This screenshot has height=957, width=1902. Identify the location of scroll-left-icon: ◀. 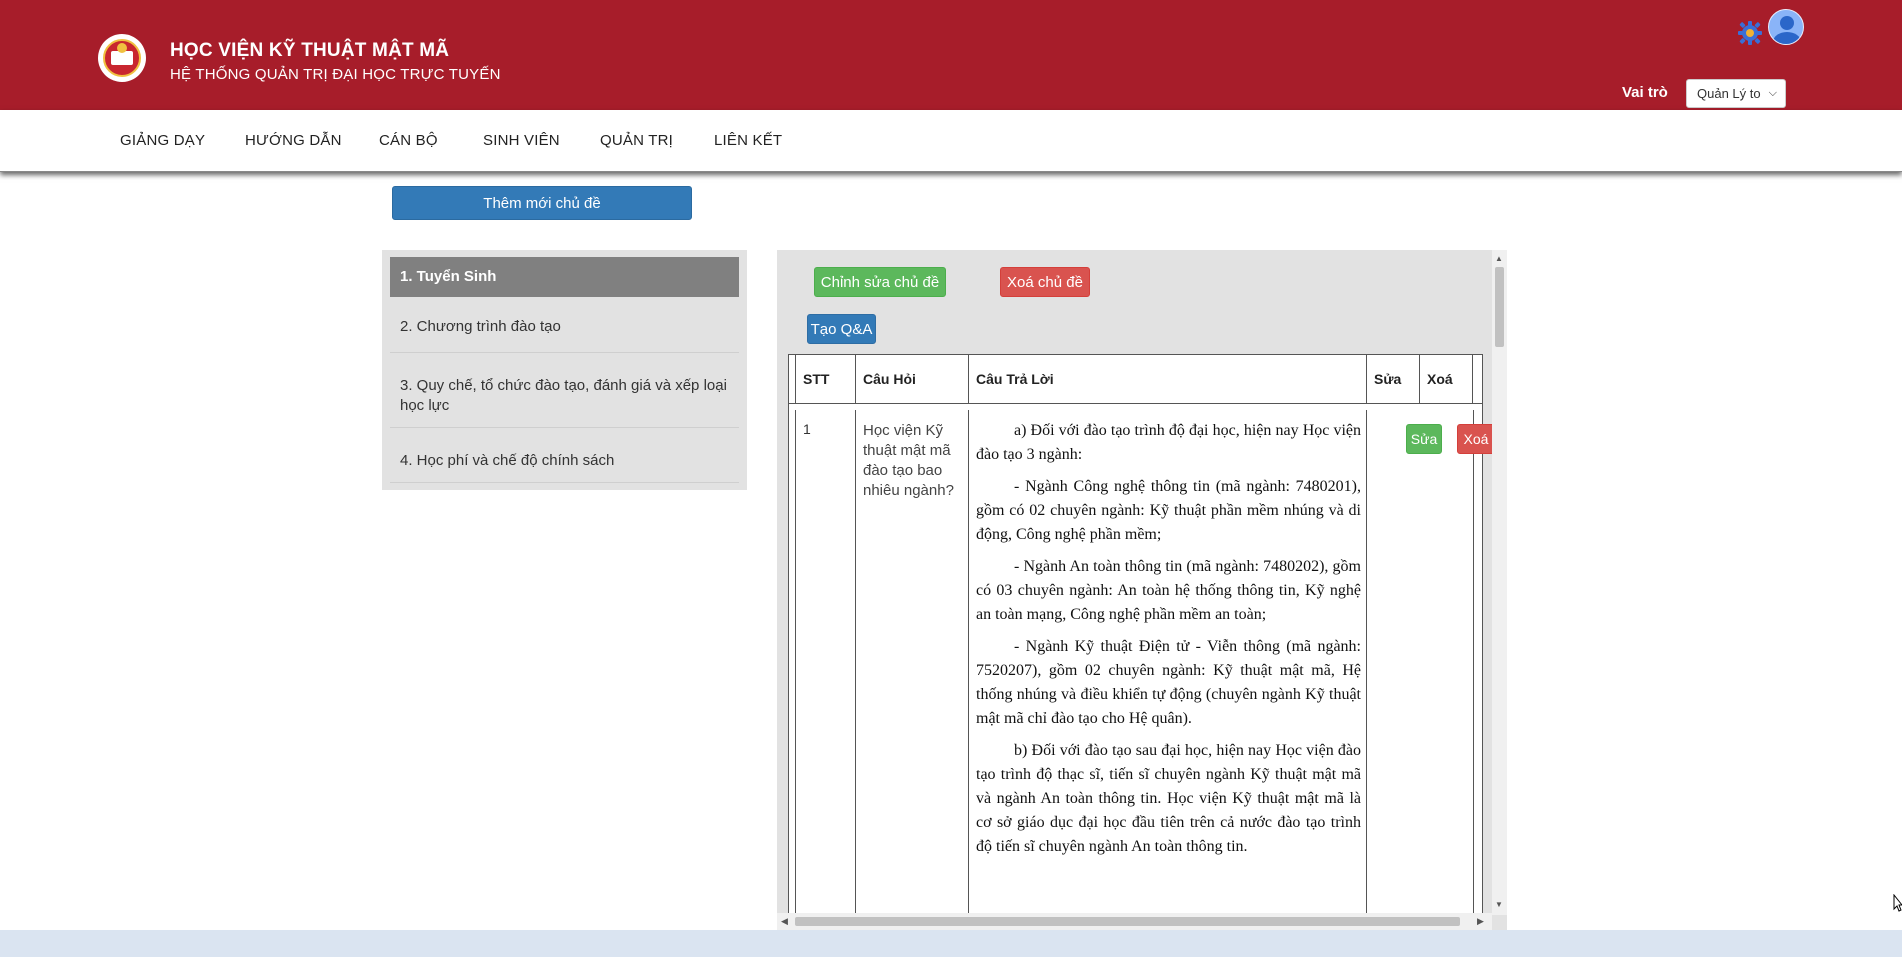
(784, 921).